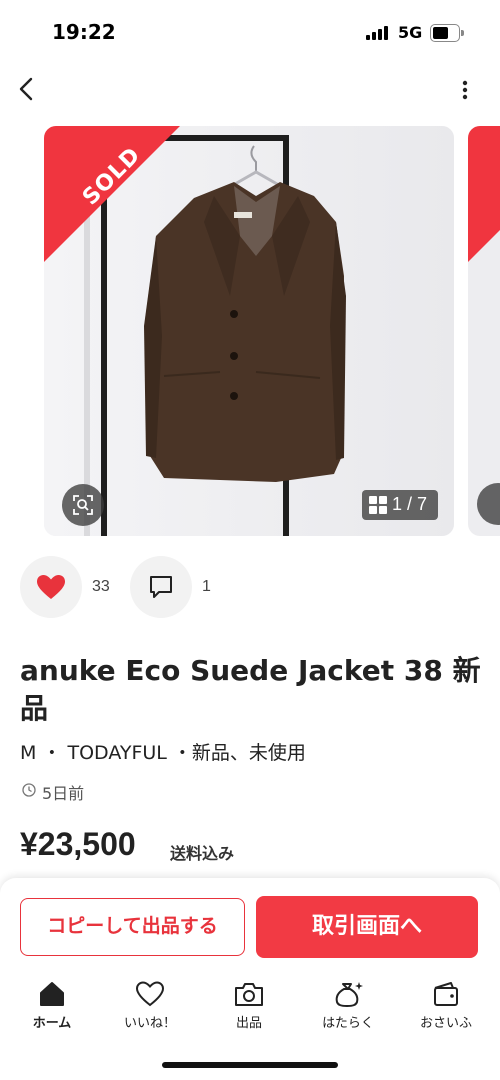  I want to click on clock-icon, so click(29, 790).